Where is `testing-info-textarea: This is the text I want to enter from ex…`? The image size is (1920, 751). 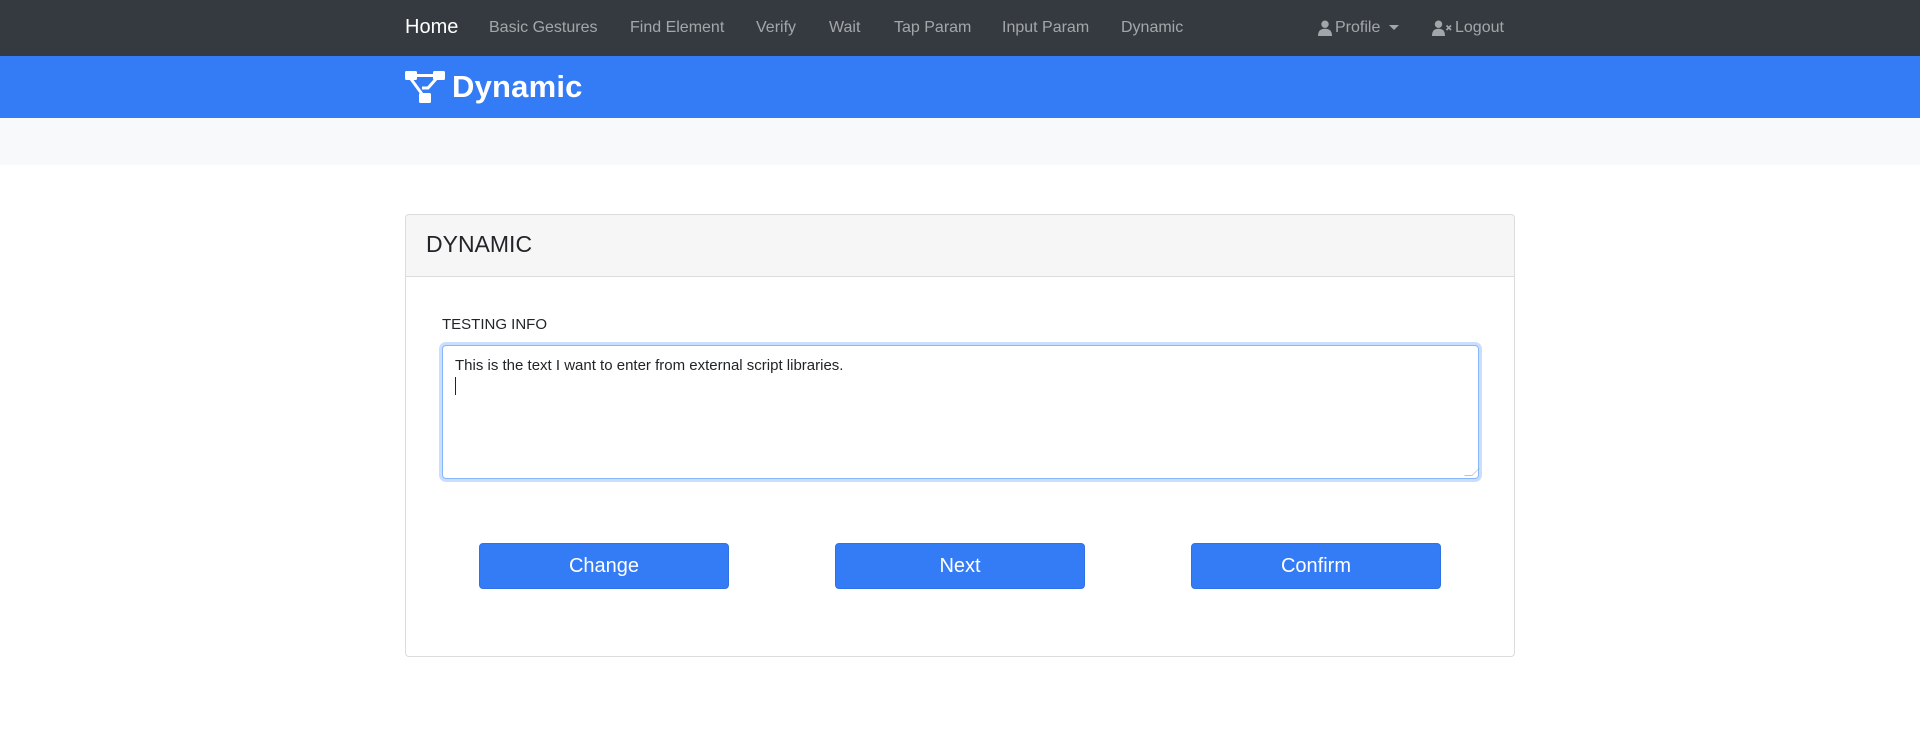 testing-info-textarea: This is the text I want to enter from ex… is located at coordinates (961, 412).